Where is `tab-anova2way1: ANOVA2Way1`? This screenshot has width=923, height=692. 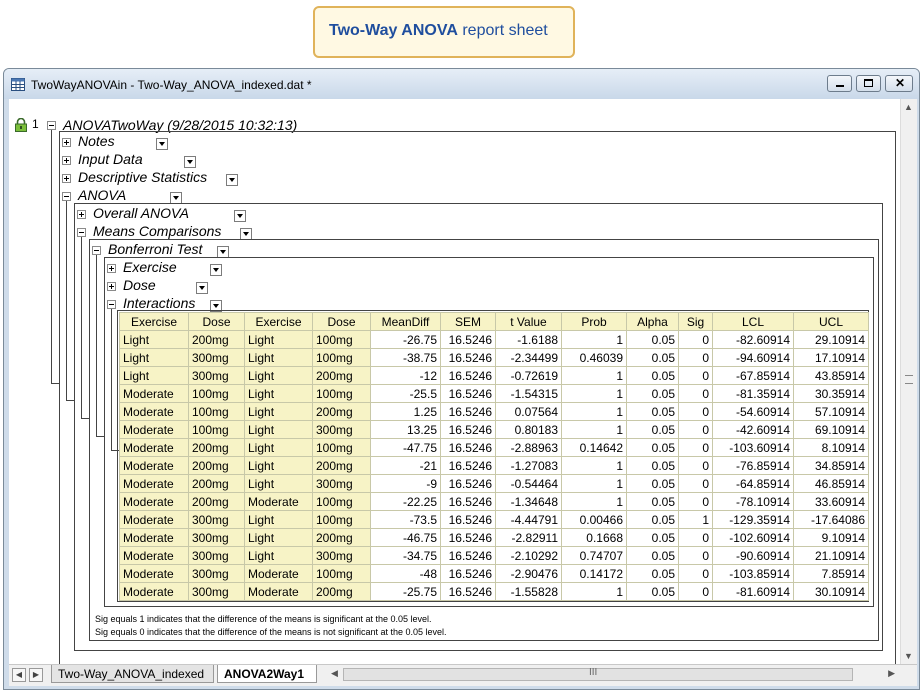
tab-anova2way1: ANOVA2Way1 is located at coordinates (267, 674).